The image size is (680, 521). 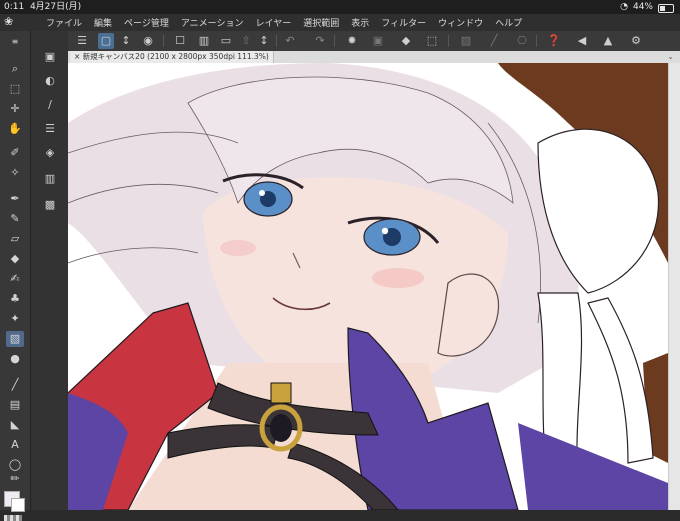 What do you see at coordinates (50, 270) in the screenshot?
I see `palette-bar: ▣ ◐ ∕ ☰ ◈ ▥ ▩` at bounding box center [50, 270].